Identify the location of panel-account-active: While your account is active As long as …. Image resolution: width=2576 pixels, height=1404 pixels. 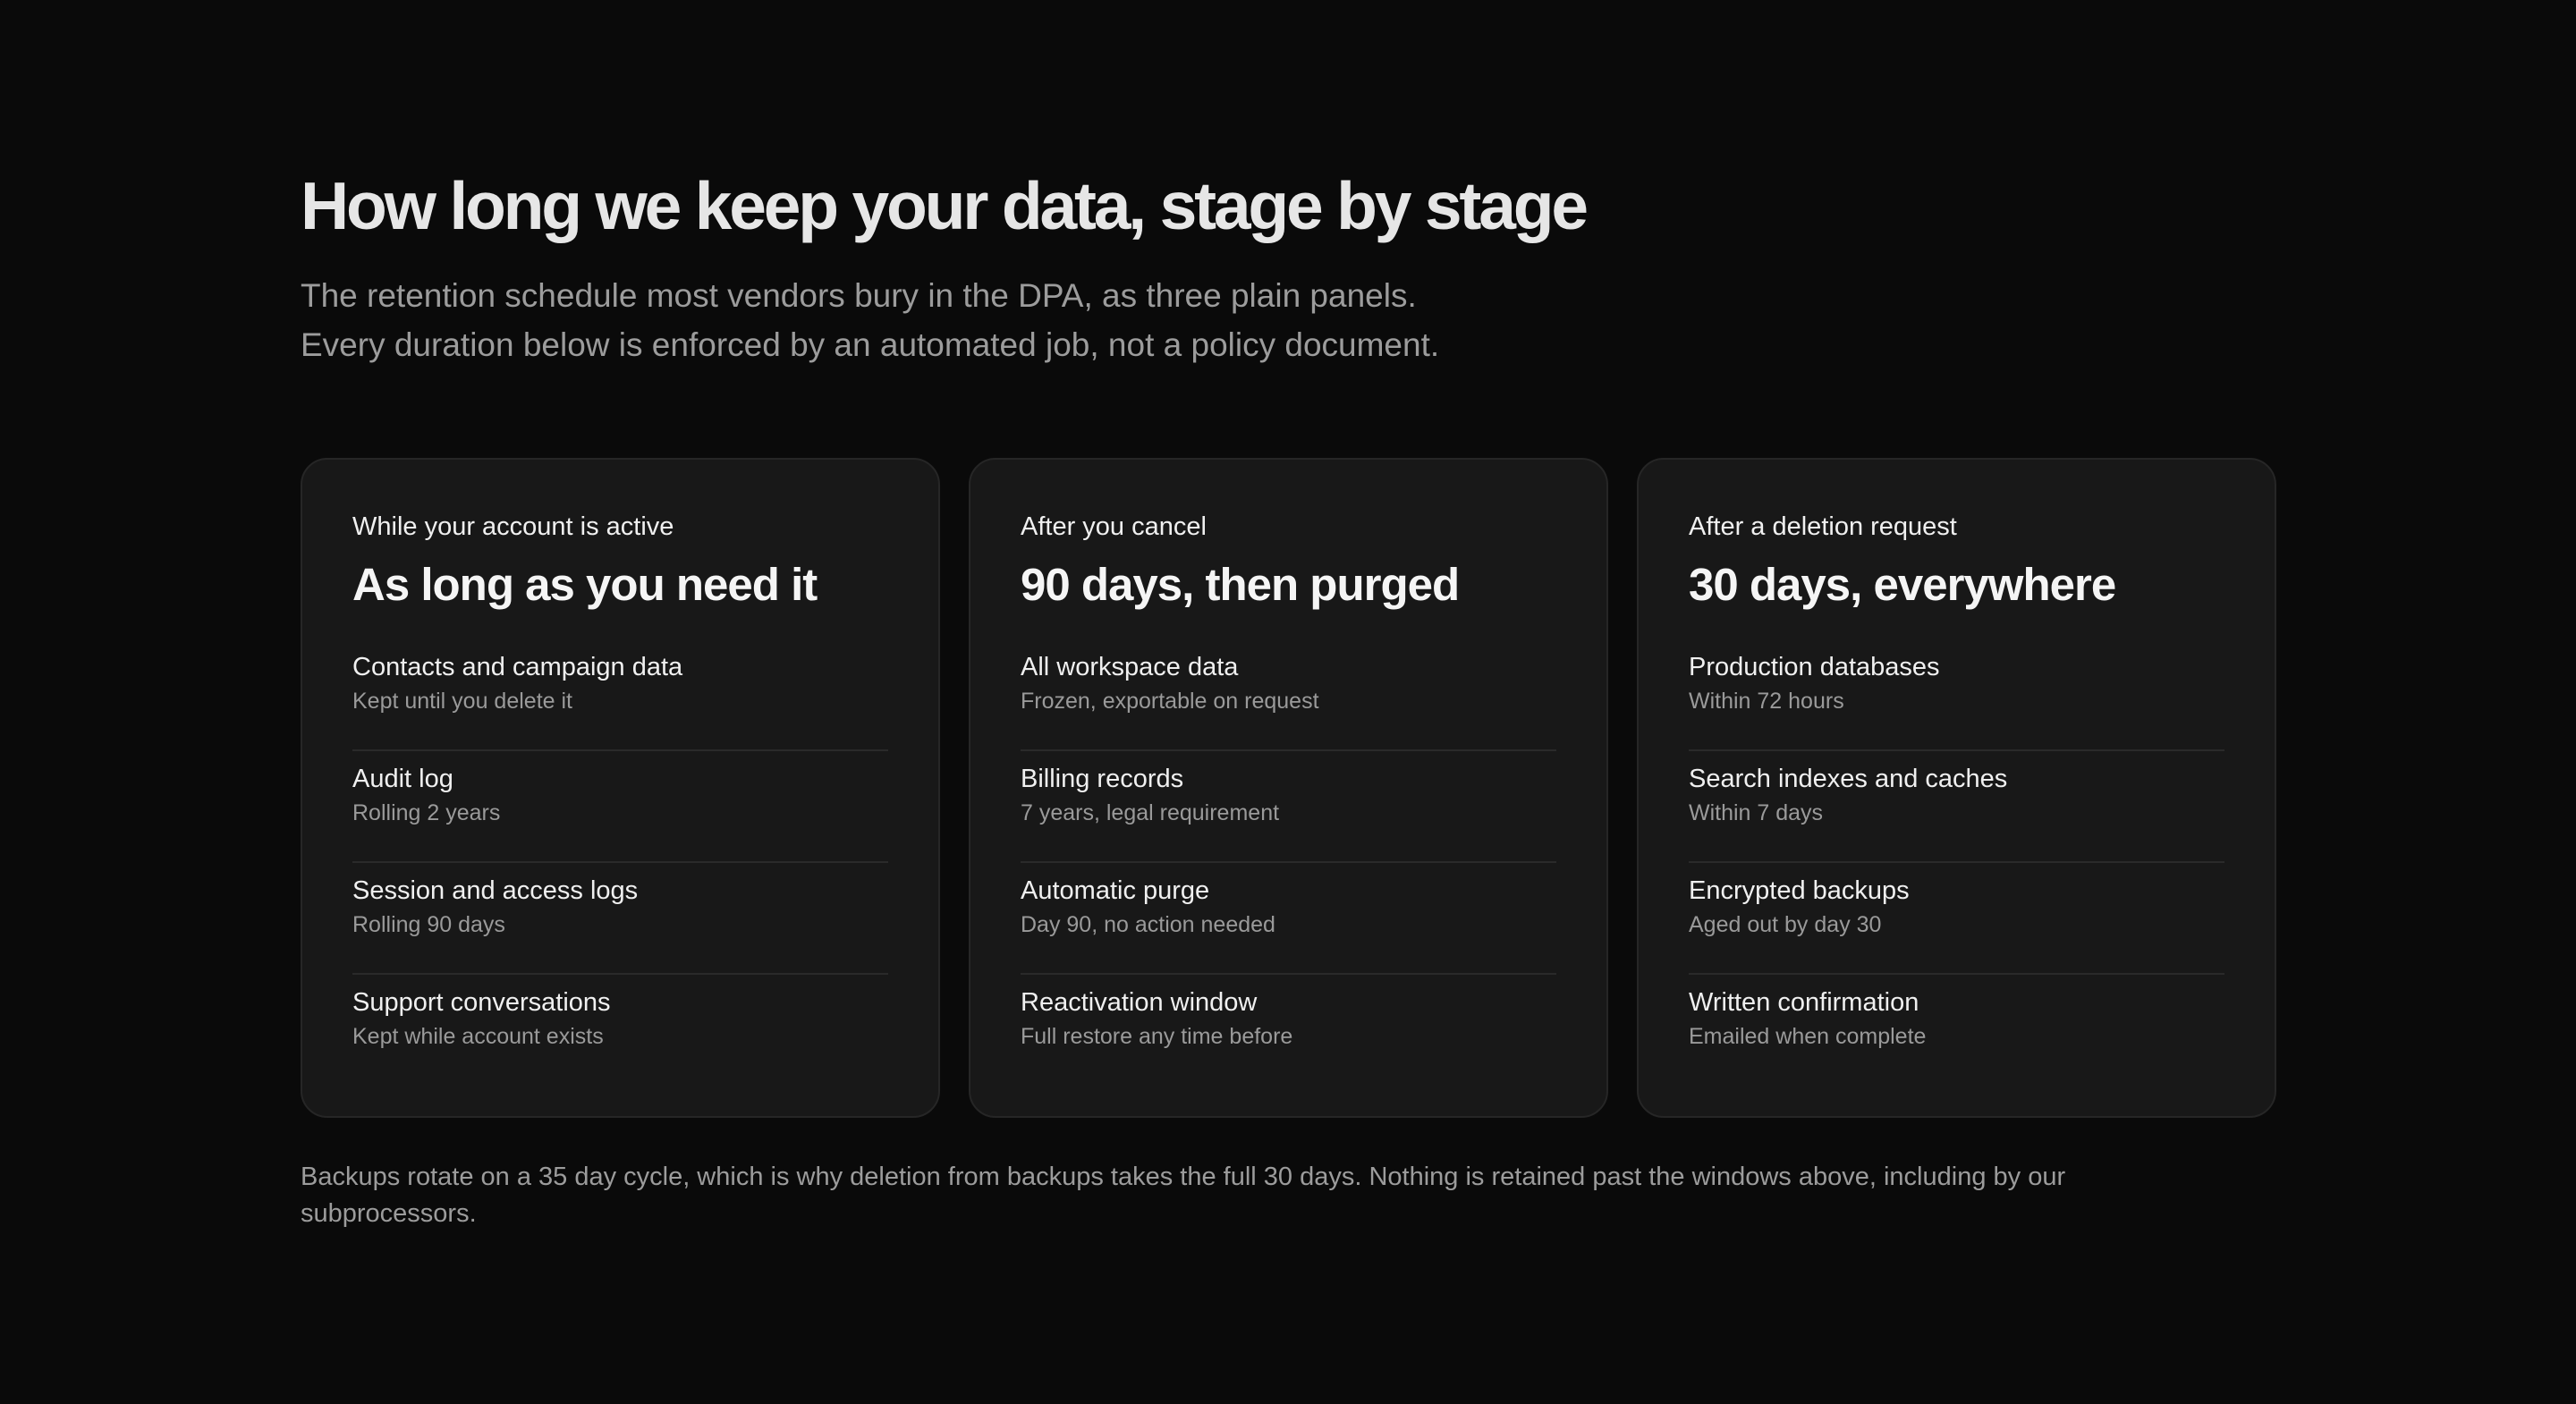
(620, 788).